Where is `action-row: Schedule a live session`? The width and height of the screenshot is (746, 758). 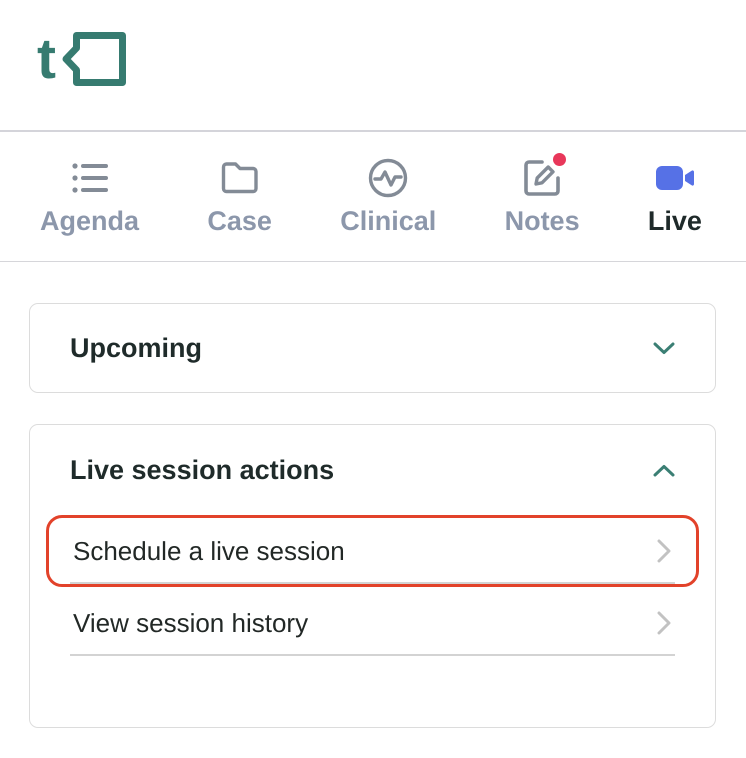
action-row: Schedule a live session is located at coordinates (372, 551).